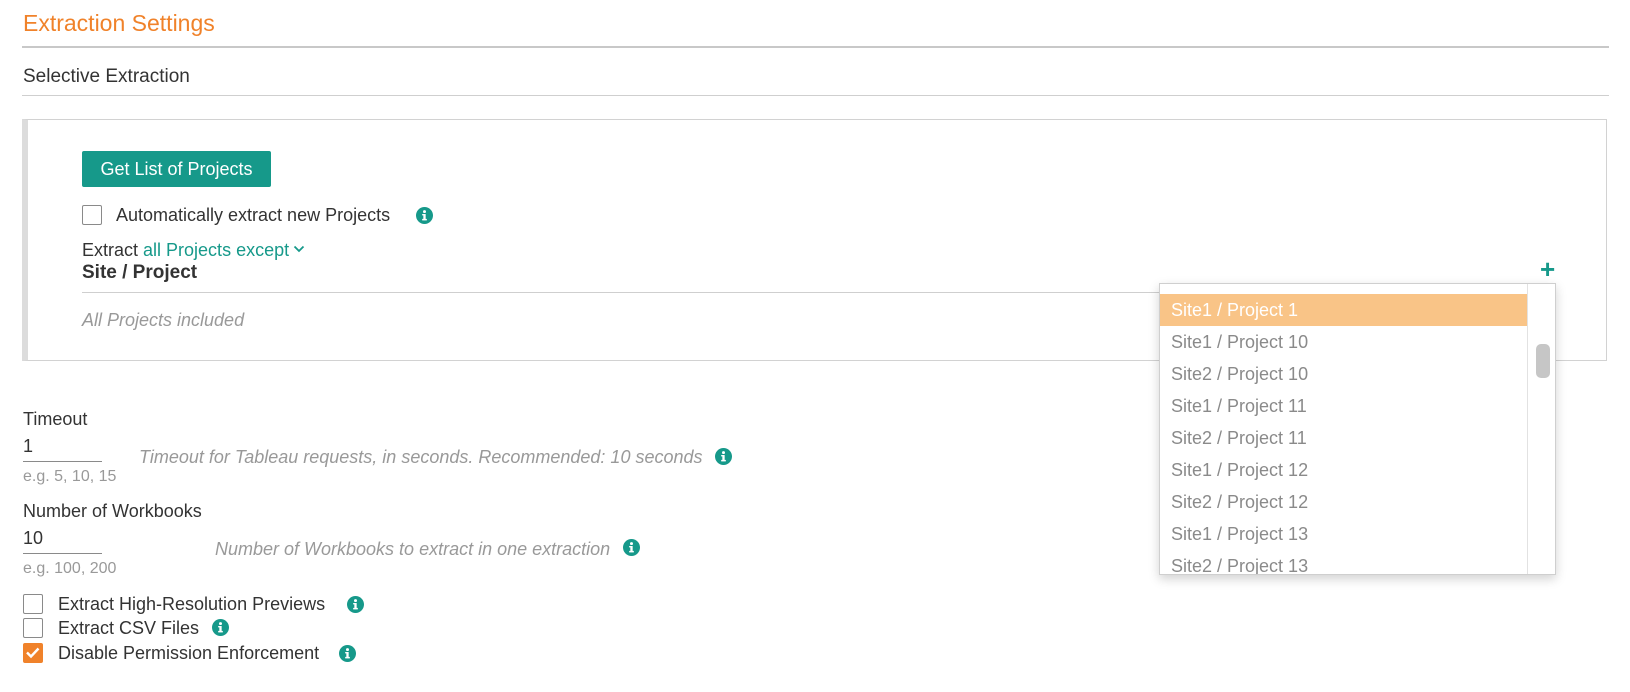  What do you see at coordinates (192, 604) in the screenshot?
I see `high-resolution-previews-label: Extract High-Resolution Previews` at bounding box center [192, 604].